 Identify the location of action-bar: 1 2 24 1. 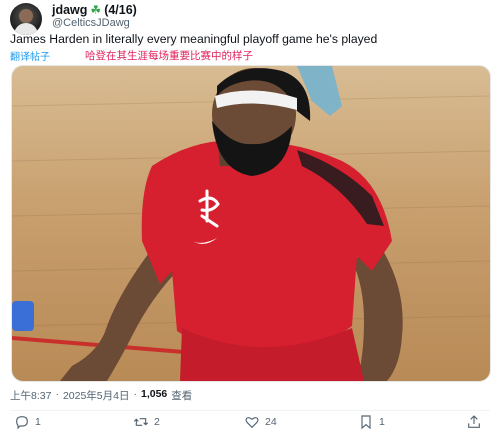
(250, 425).